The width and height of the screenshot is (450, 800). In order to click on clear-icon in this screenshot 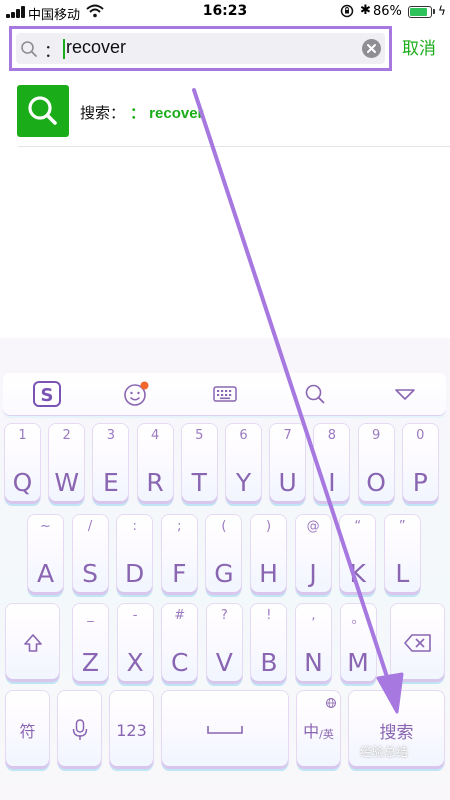, I will do `click(371, 48)`.